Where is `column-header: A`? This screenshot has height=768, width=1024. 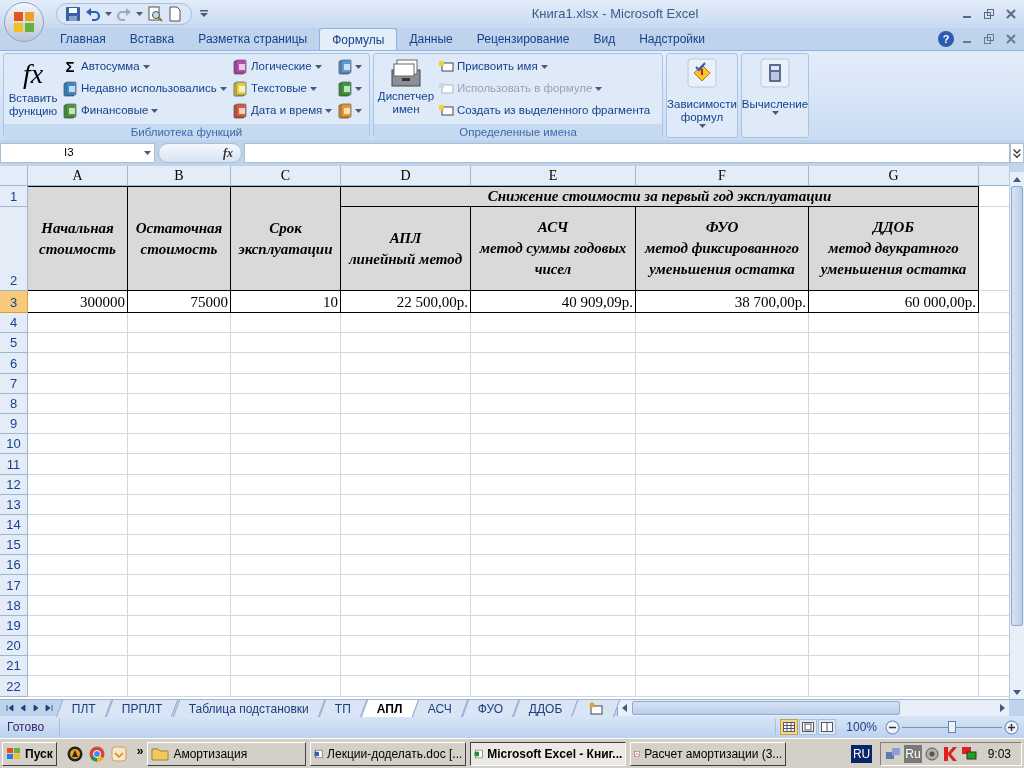 column-header: A is located at coordinates (78, 176).